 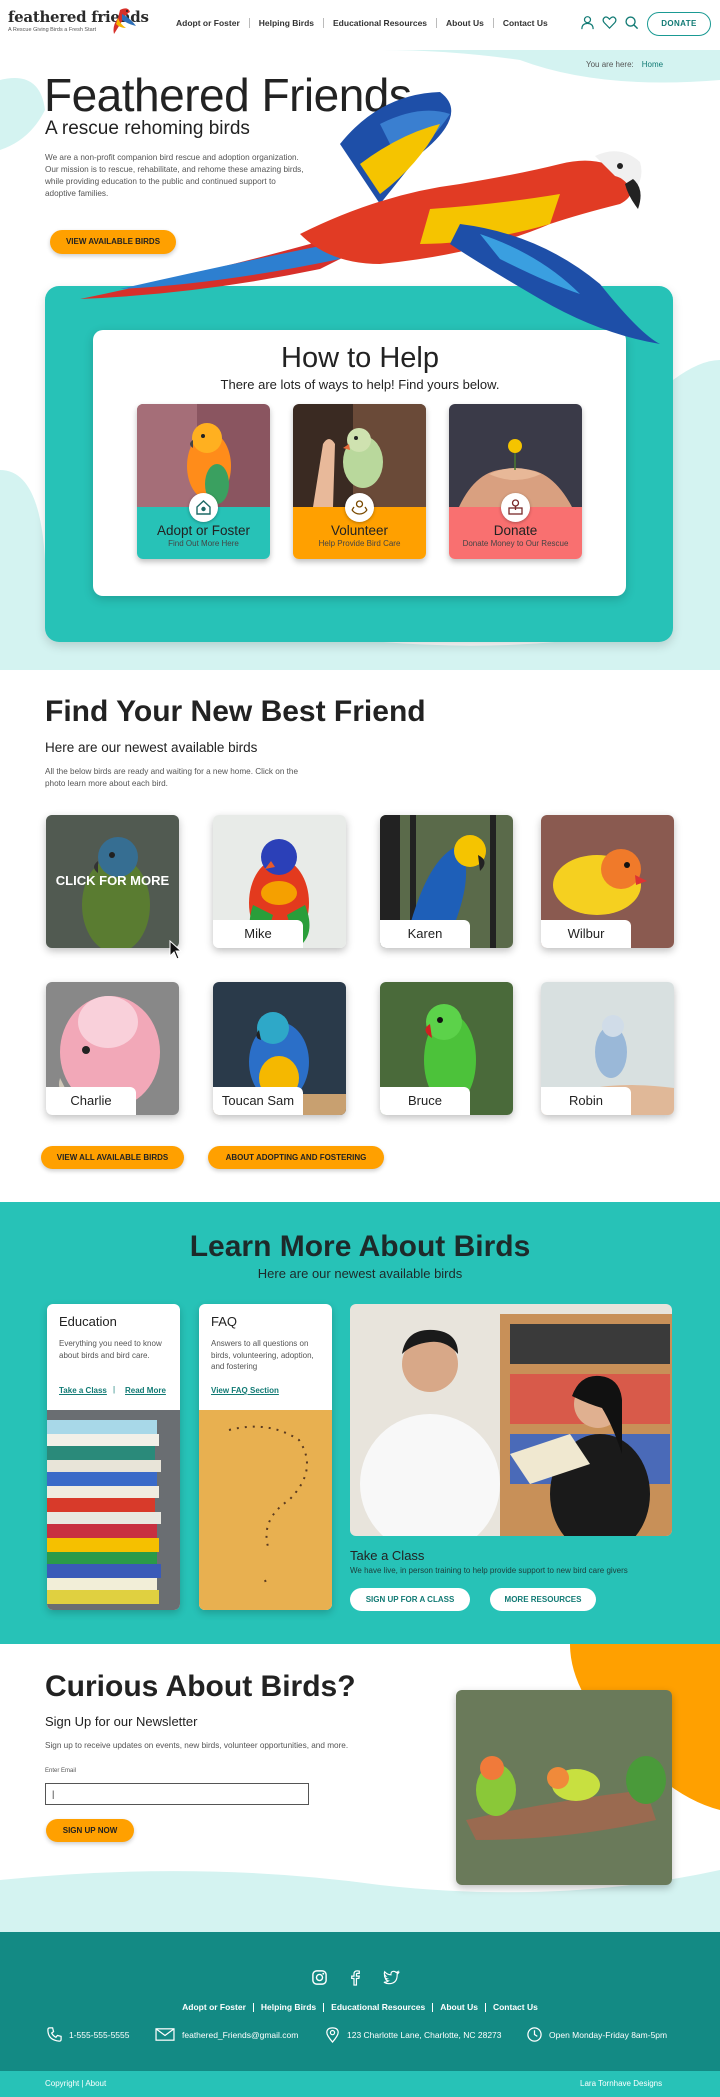 What do you see at coordinates (586, 1101) in the screenshot?
I see `bird-name: Robin` at bounding box center [586, 1101].